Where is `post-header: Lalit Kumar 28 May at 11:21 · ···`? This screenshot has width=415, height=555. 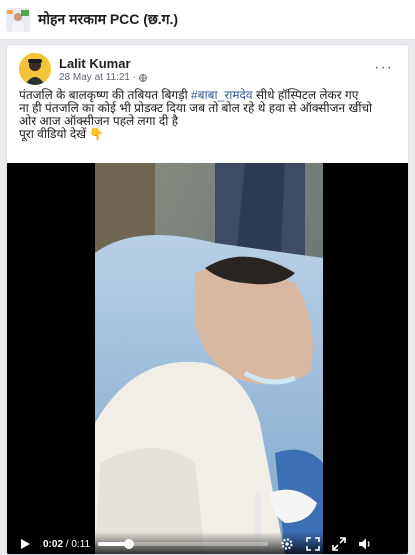 post-header: Lalit Kumar 28 May at 11:21 · ··· is located at coordinates (209, 70).